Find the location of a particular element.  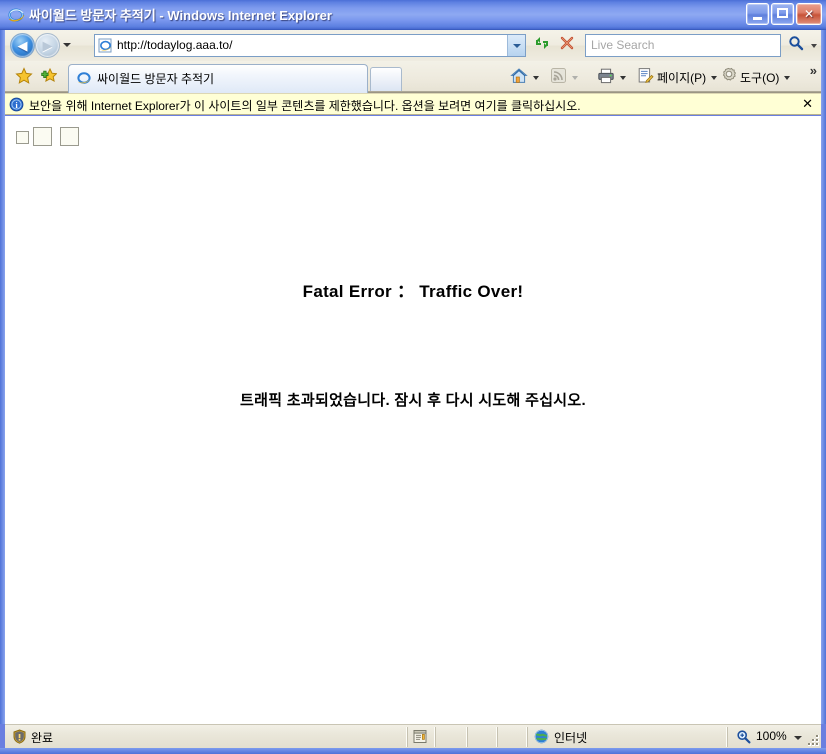

recent-pages-dropdown-icon is located at coordinates (67, 45).